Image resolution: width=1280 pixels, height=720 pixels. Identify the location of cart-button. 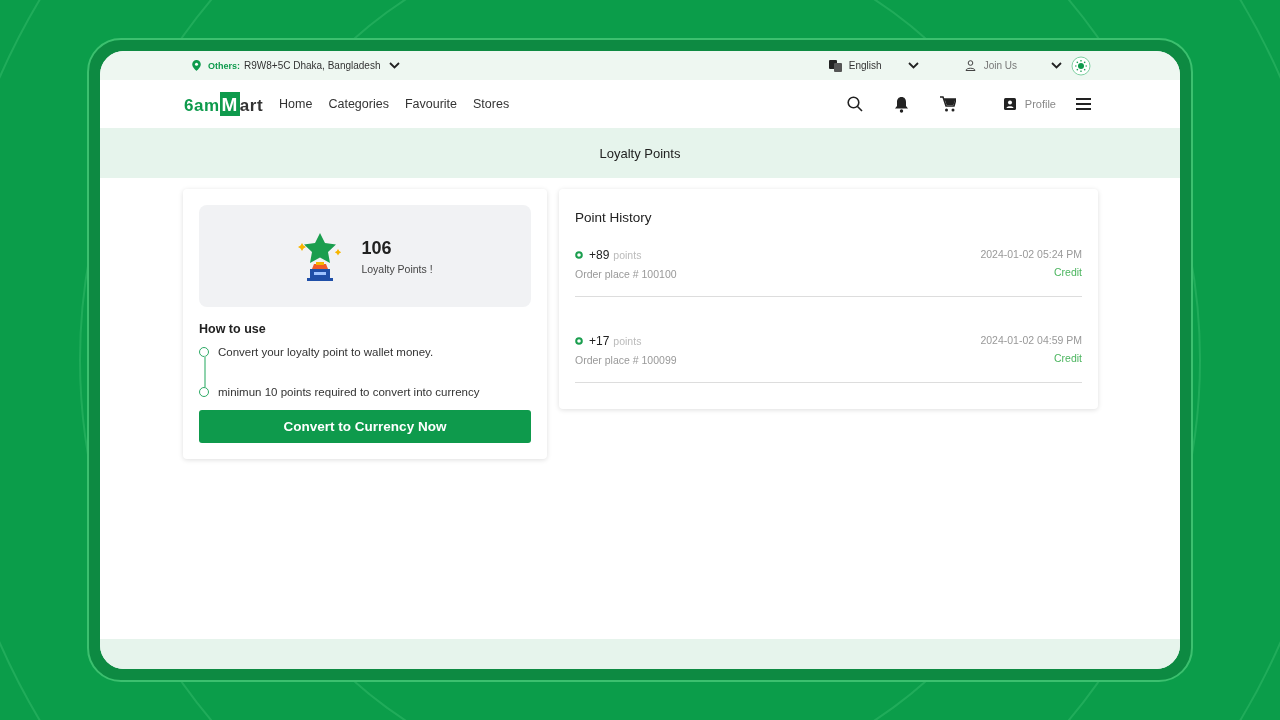
(947, 104).